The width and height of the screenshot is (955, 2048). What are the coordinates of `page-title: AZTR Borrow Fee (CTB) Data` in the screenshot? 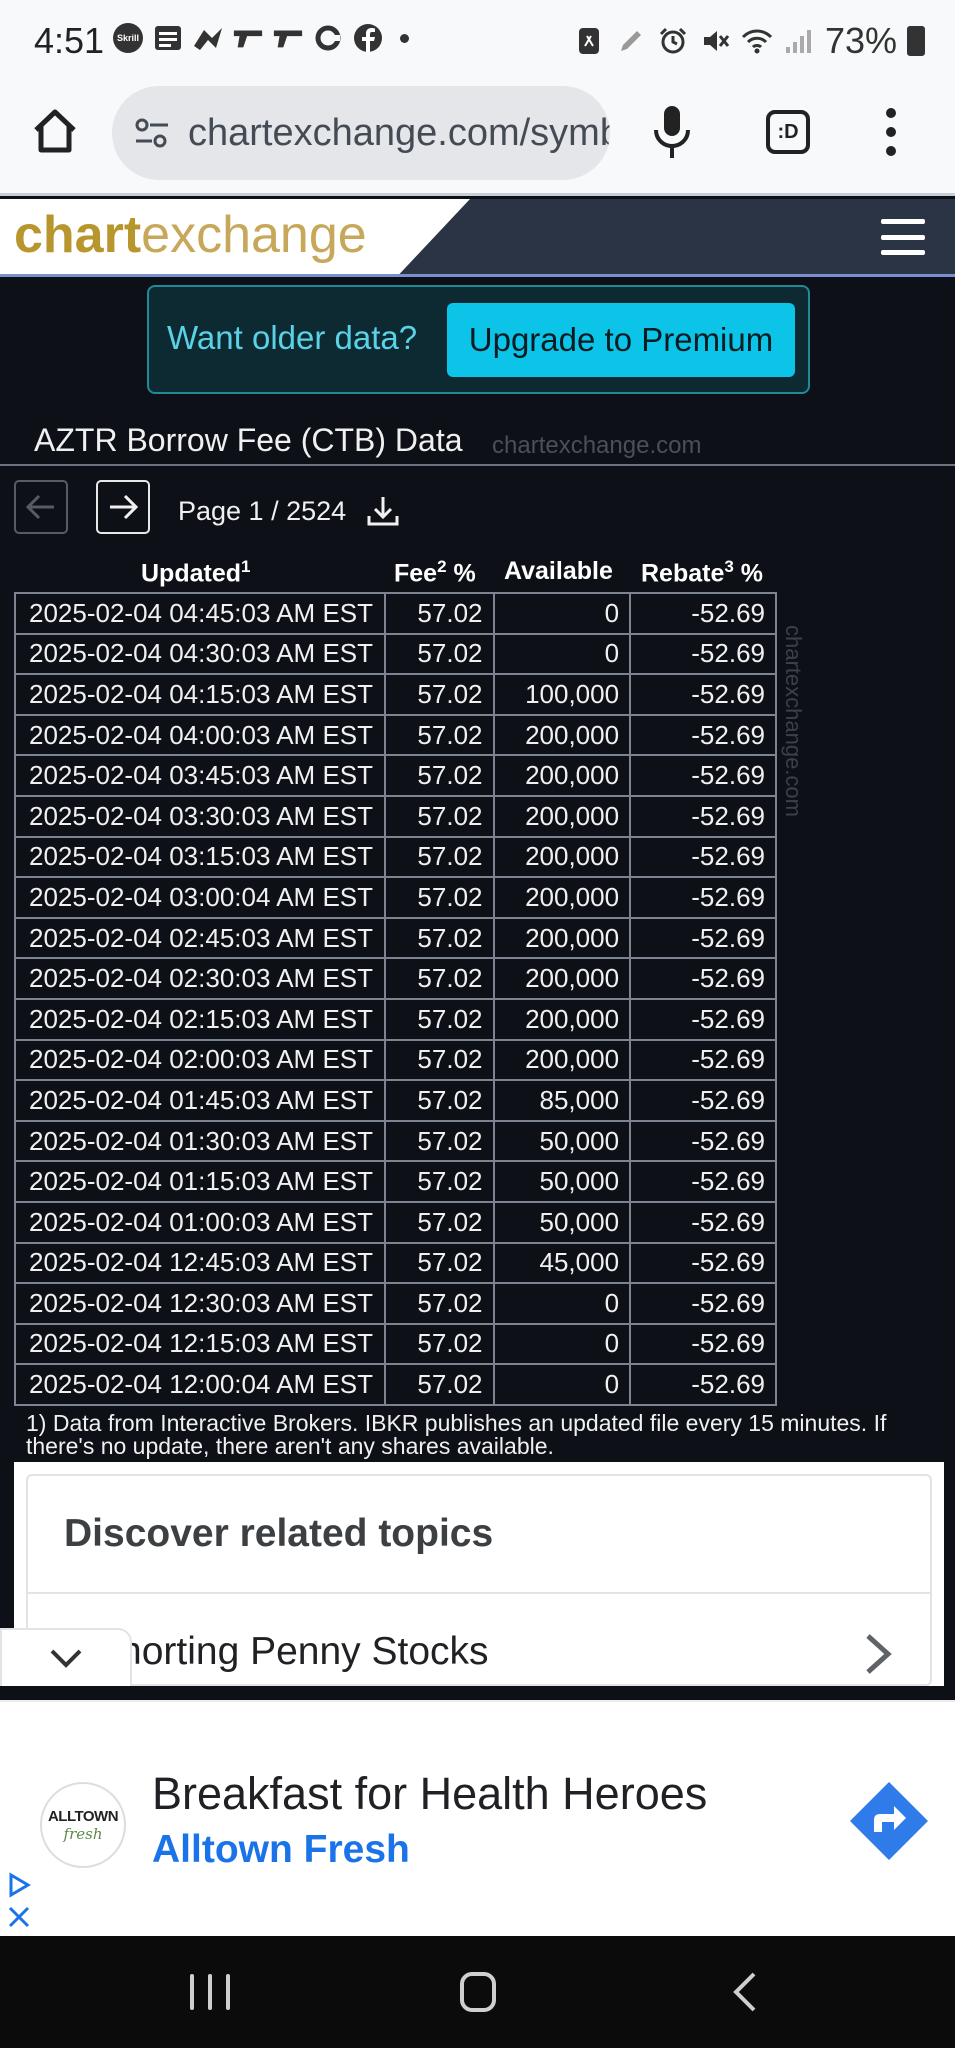 It's located at (248, 440).